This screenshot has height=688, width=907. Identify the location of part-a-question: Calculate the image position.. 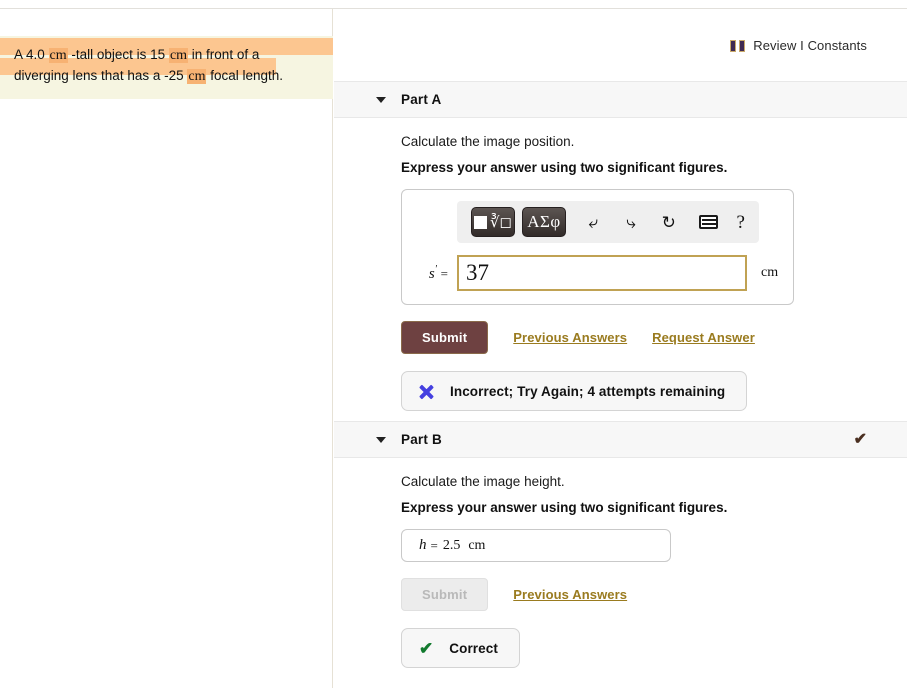
(488, 141).